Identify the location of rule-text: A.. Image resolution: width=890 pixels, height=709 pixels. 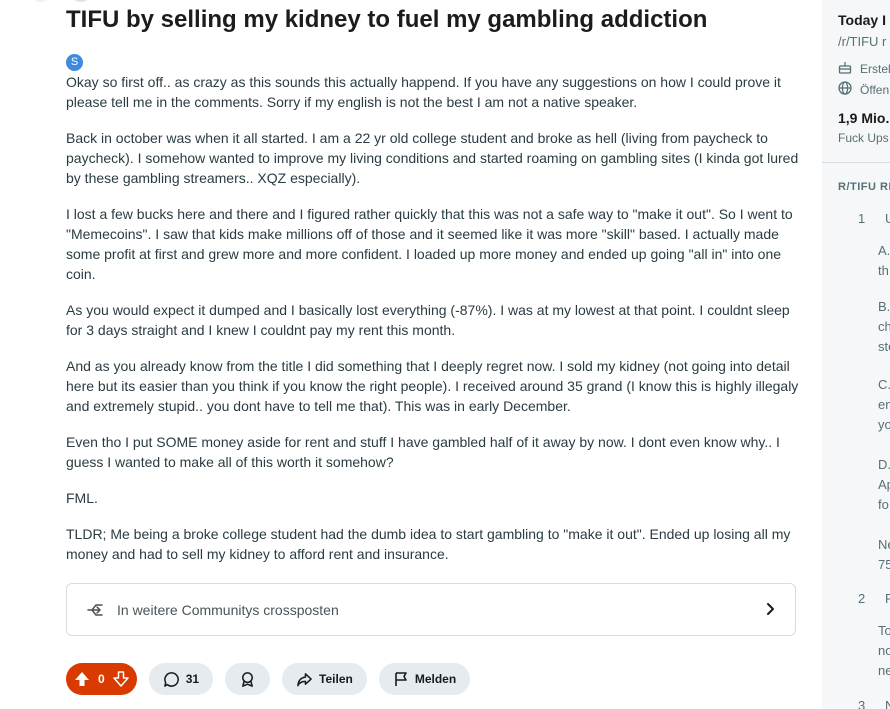
(884, 250).